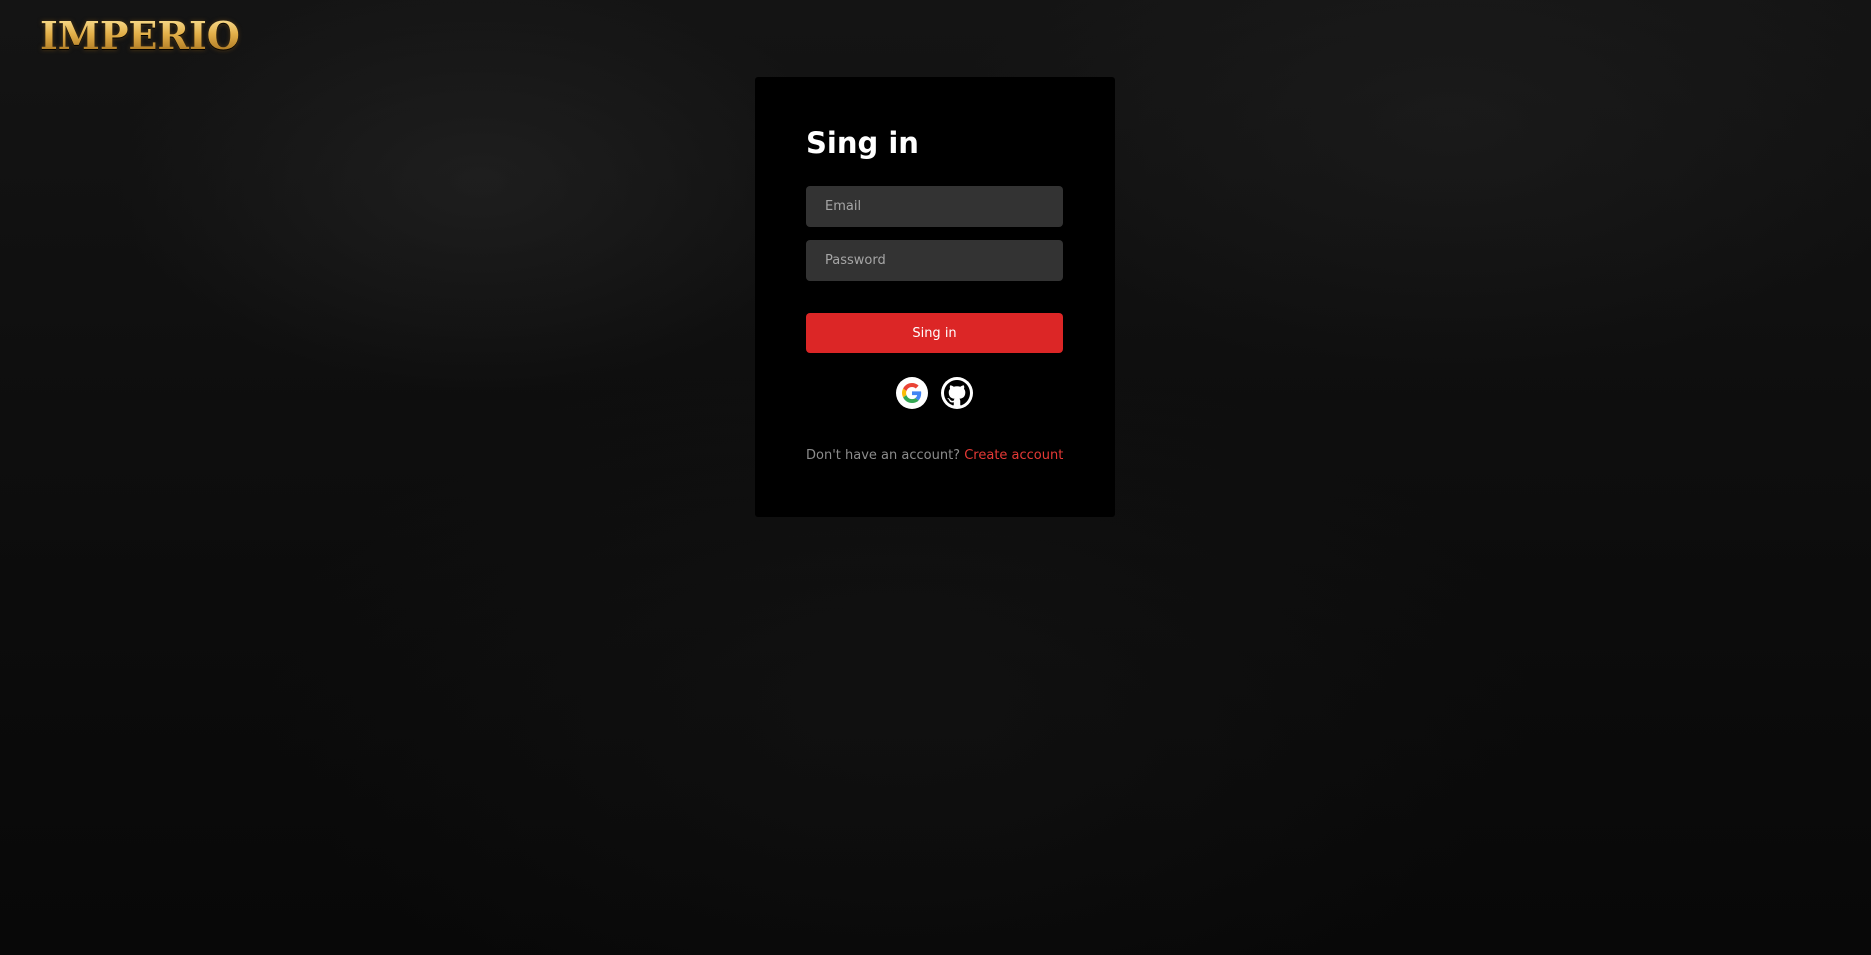  Describe the element at coordinates (883, 455) in the screenshot. I see `no-account-text: Don't have an account?` at that location.